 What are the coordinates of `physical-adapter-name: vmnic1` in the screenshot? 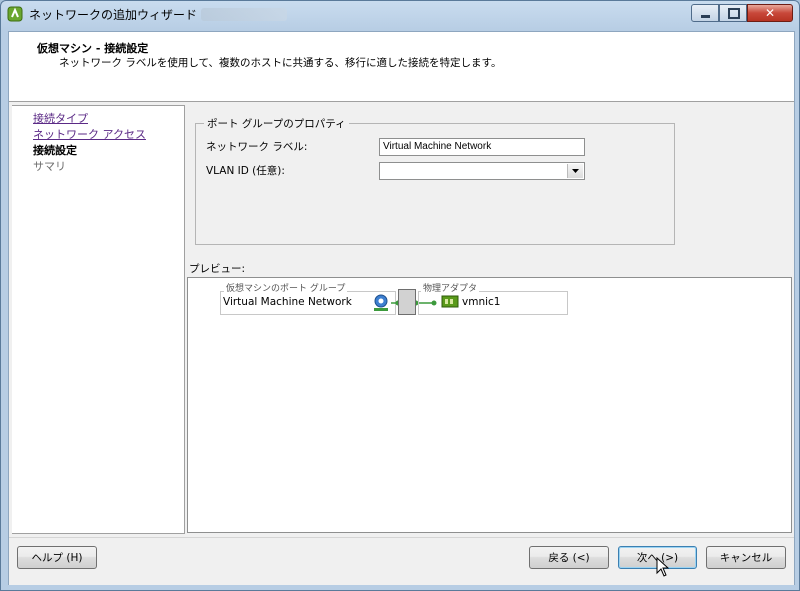 It's located at (481, 302).